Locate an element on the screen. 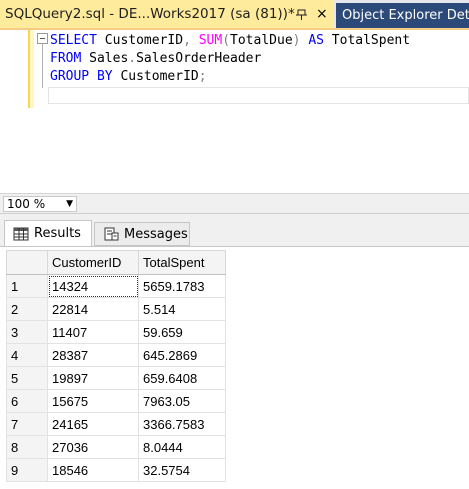 This screenshot has width=469, height=489. table-row: 8 27036 8.0444 is located at coordinates (116, 447).